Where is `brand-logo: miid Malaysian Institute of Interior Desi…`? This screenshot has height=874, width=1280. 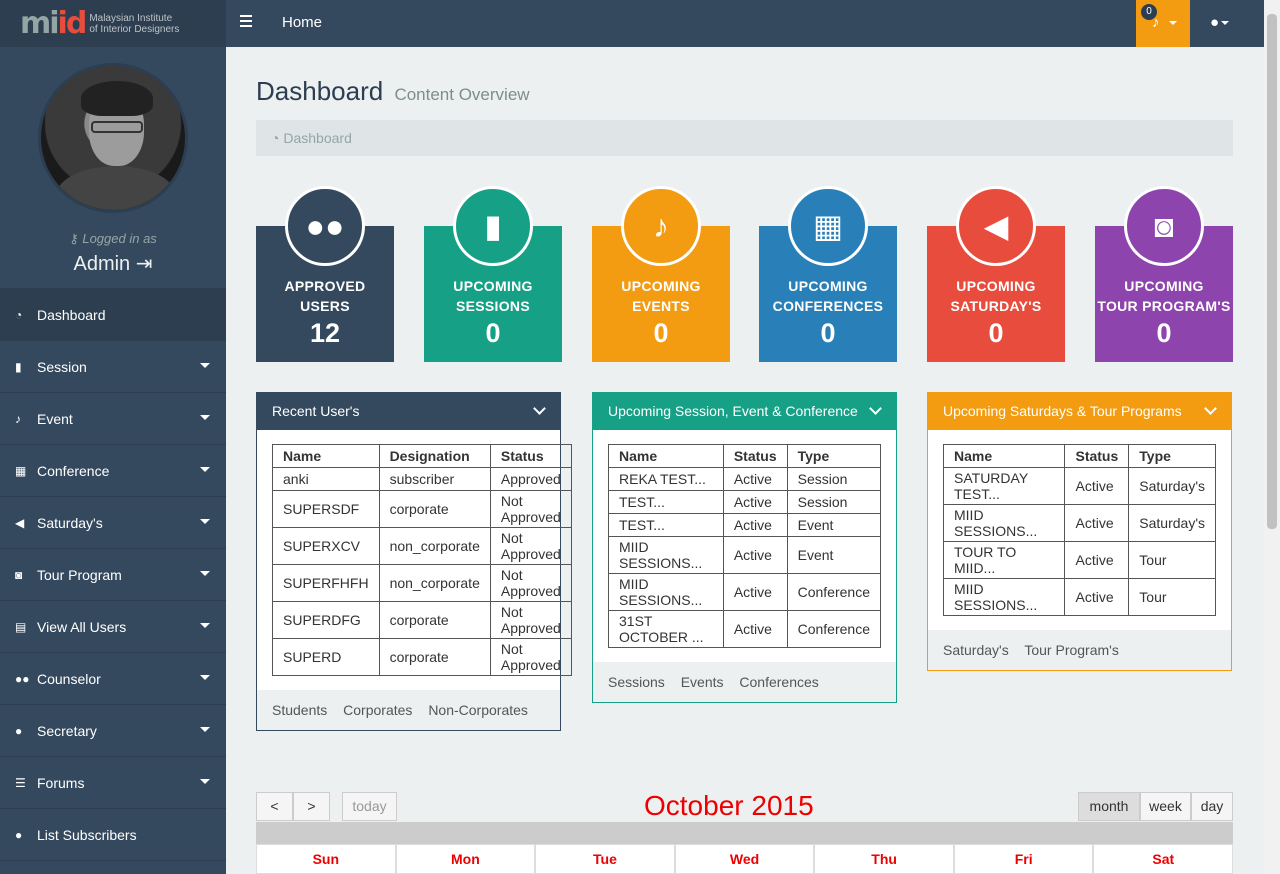
brand-logo: miid Malaysian Institute of Interior Desi… is located at coordinates (113, 23).